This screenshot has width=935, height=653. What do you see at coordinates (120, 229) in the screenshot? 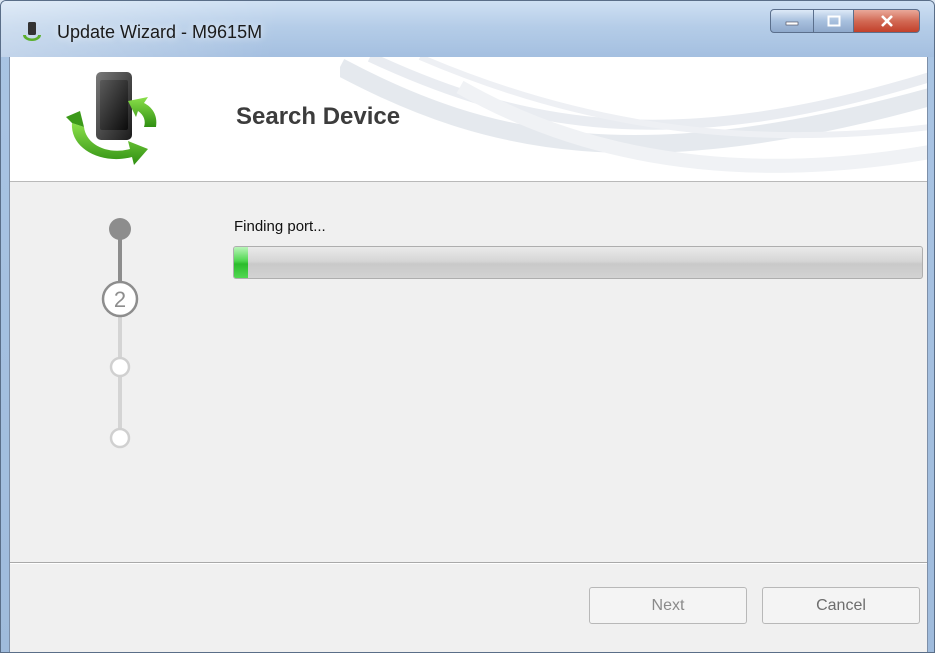
I see `step-1-done` at bounding box center [120, 229].